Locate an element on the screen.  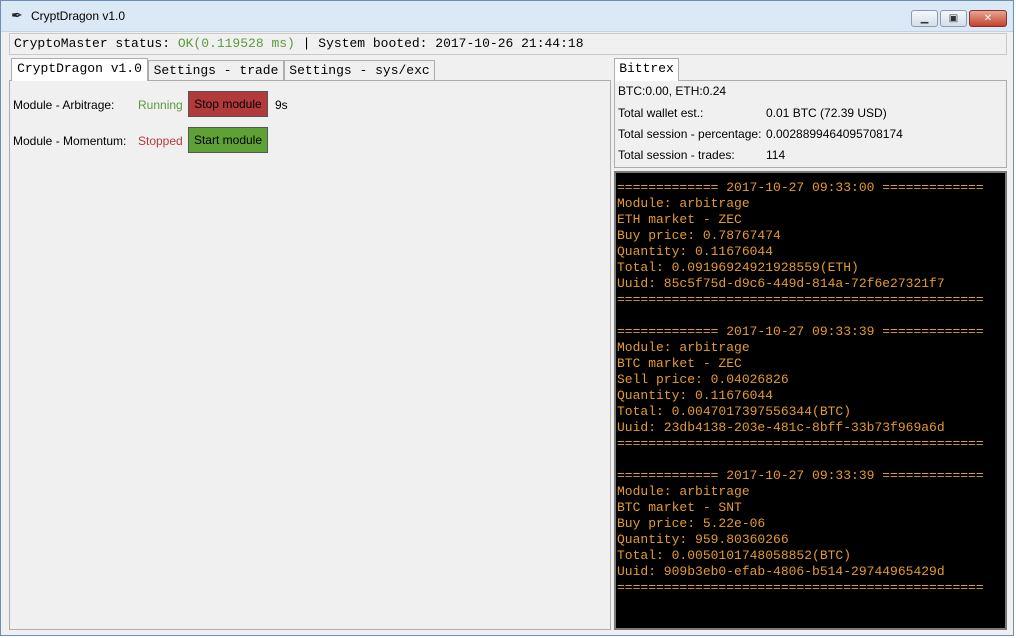
tab-bittrex: Bittrex is located at coordinates (646, 69).